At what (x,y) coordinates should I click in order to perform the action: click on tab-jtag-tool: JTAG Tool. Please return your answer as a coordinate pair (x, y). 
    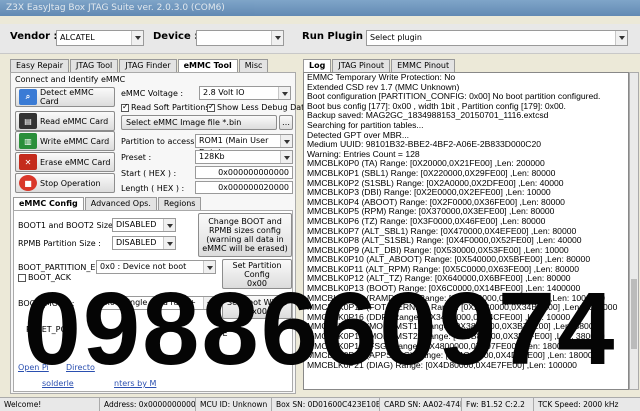
    Looking at the image, I should click on (94, 65).